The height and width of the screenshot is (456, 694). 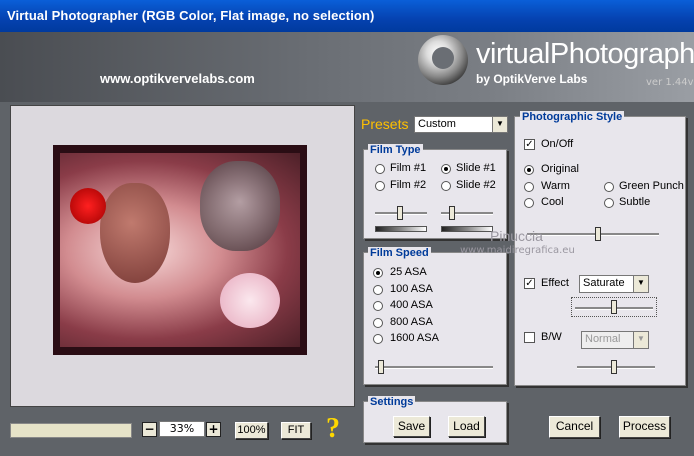 What do you see at coordinates (378, 290) in the screenshot?
I see `asa-100-radio` at bounding box center [378, 290].